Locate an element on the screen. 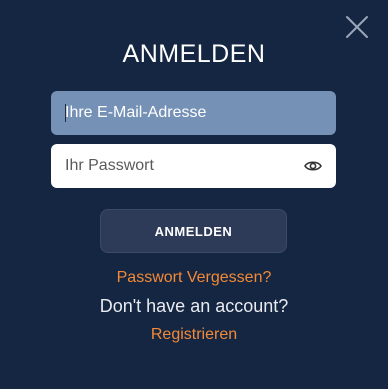 The height and width of the screenshot is (389, 388). close-icon is located at coordinates (357, 27).